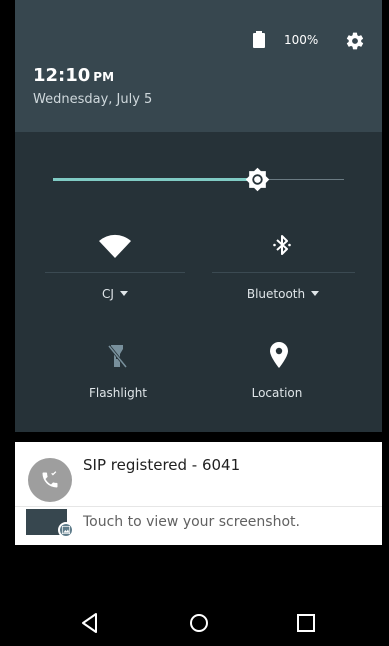  What do you see at coordinates (117, 356) in the screenshot?
I see `flashlight-off-icon` at bounding box center [117, 356].